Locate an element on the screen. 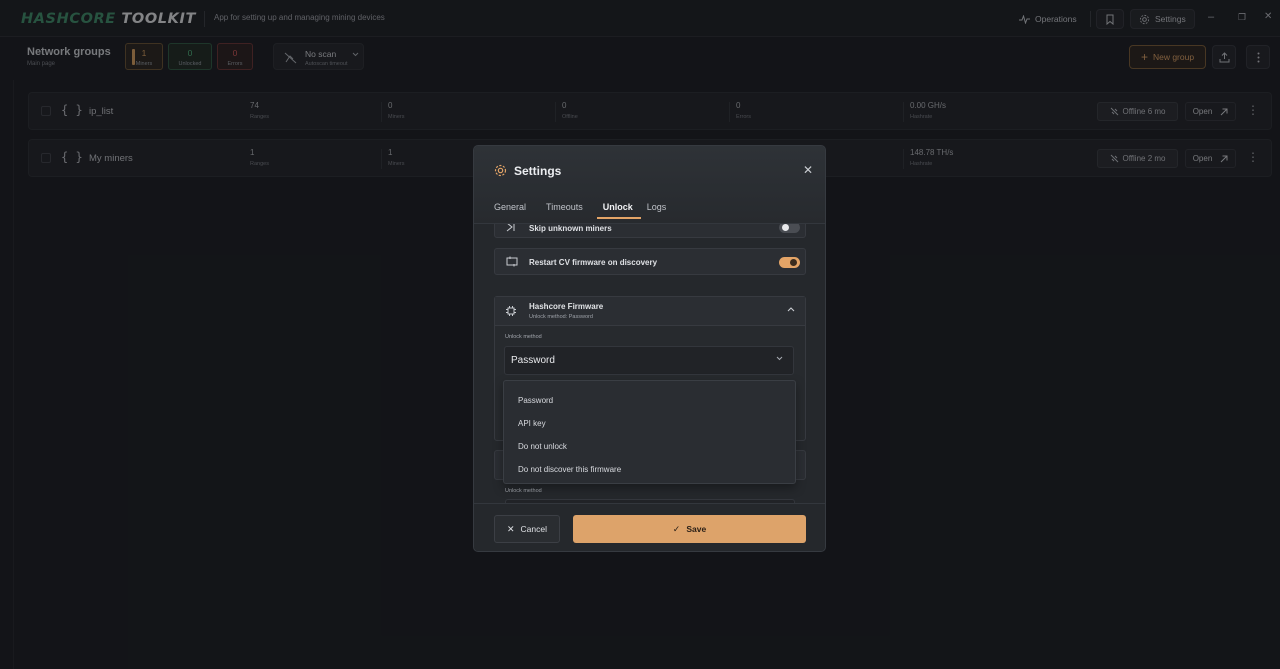 The height and width of the screenshot is (669, 1280). unlock-method-select: Password is located at coordinates (649, 360).